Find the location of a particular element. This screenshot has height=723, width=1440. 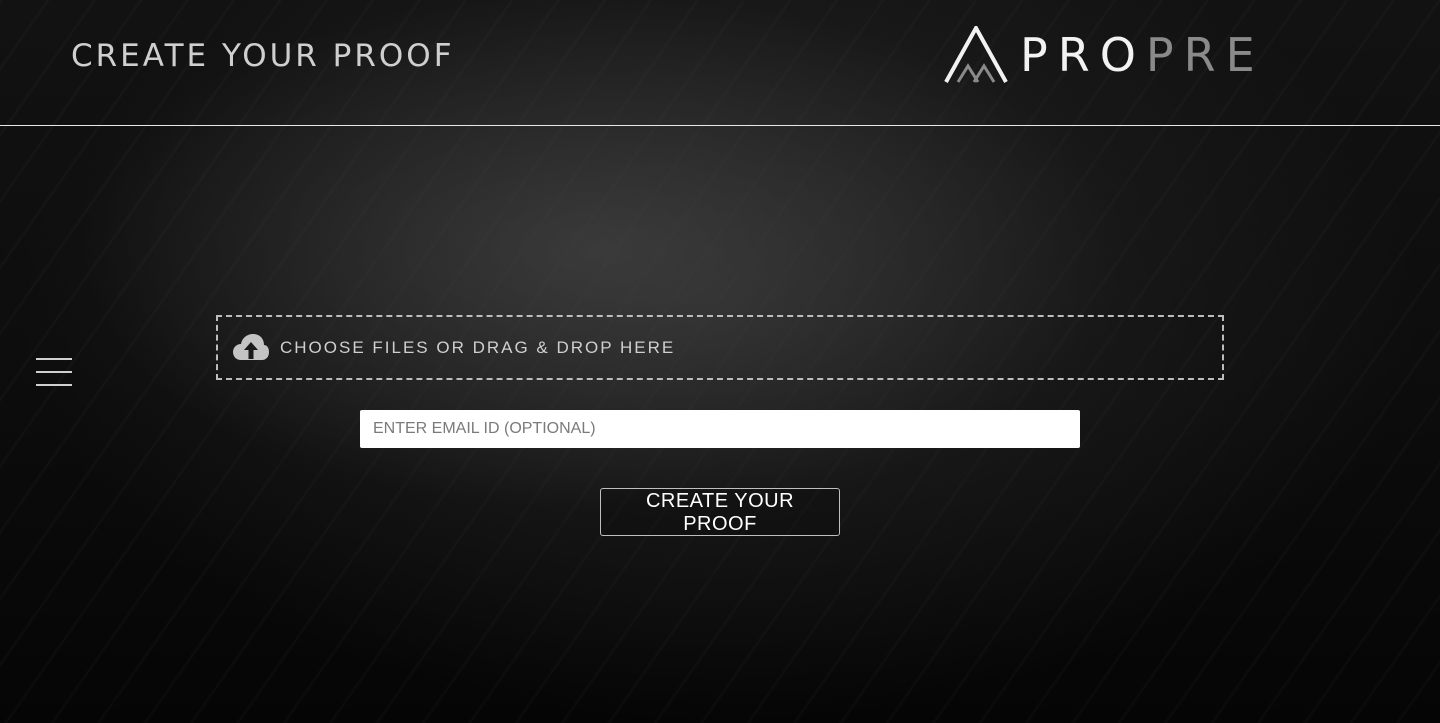

logo-mark-icon is located at coordinates (976, 54).